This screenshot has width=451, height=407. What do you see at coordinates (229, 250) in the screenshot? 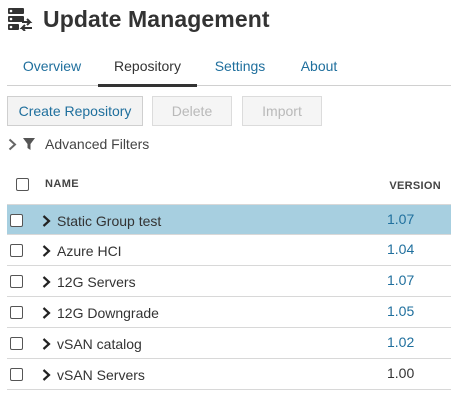
I see `table-row: Azure HCI 1.04` at bounding box center [229, 250].